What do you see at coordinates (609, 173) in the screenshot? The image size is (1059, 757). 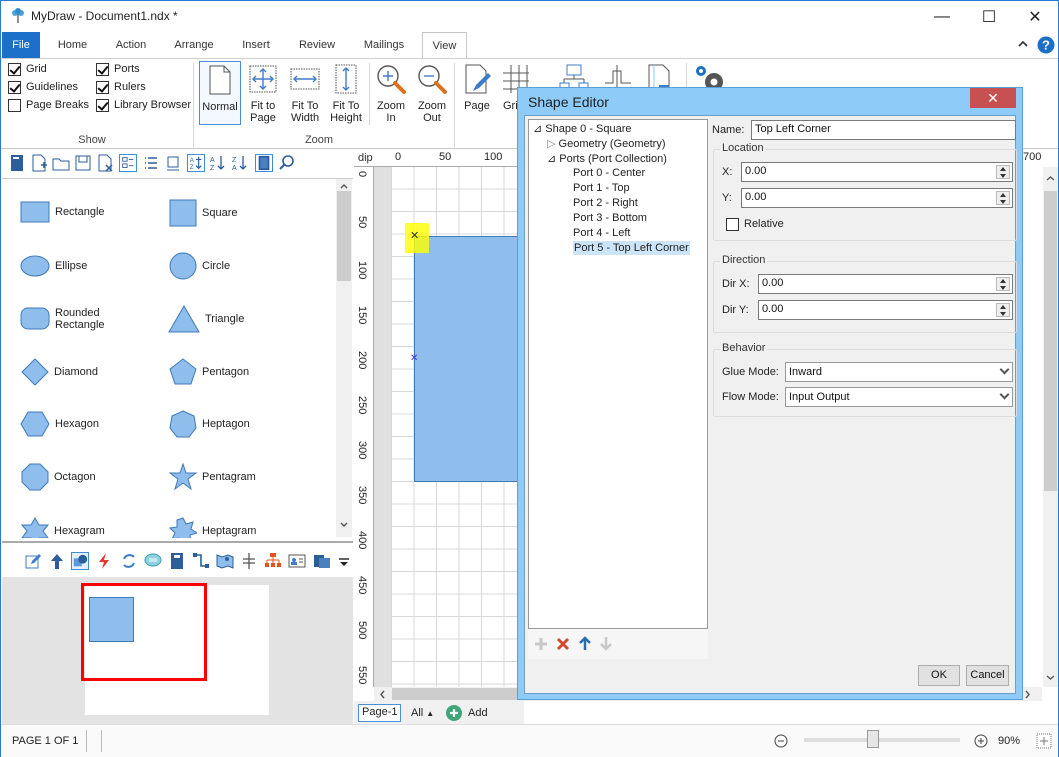 I see `tree-node-port-0: Port 0 - Center` at bounding box center [609, 173].